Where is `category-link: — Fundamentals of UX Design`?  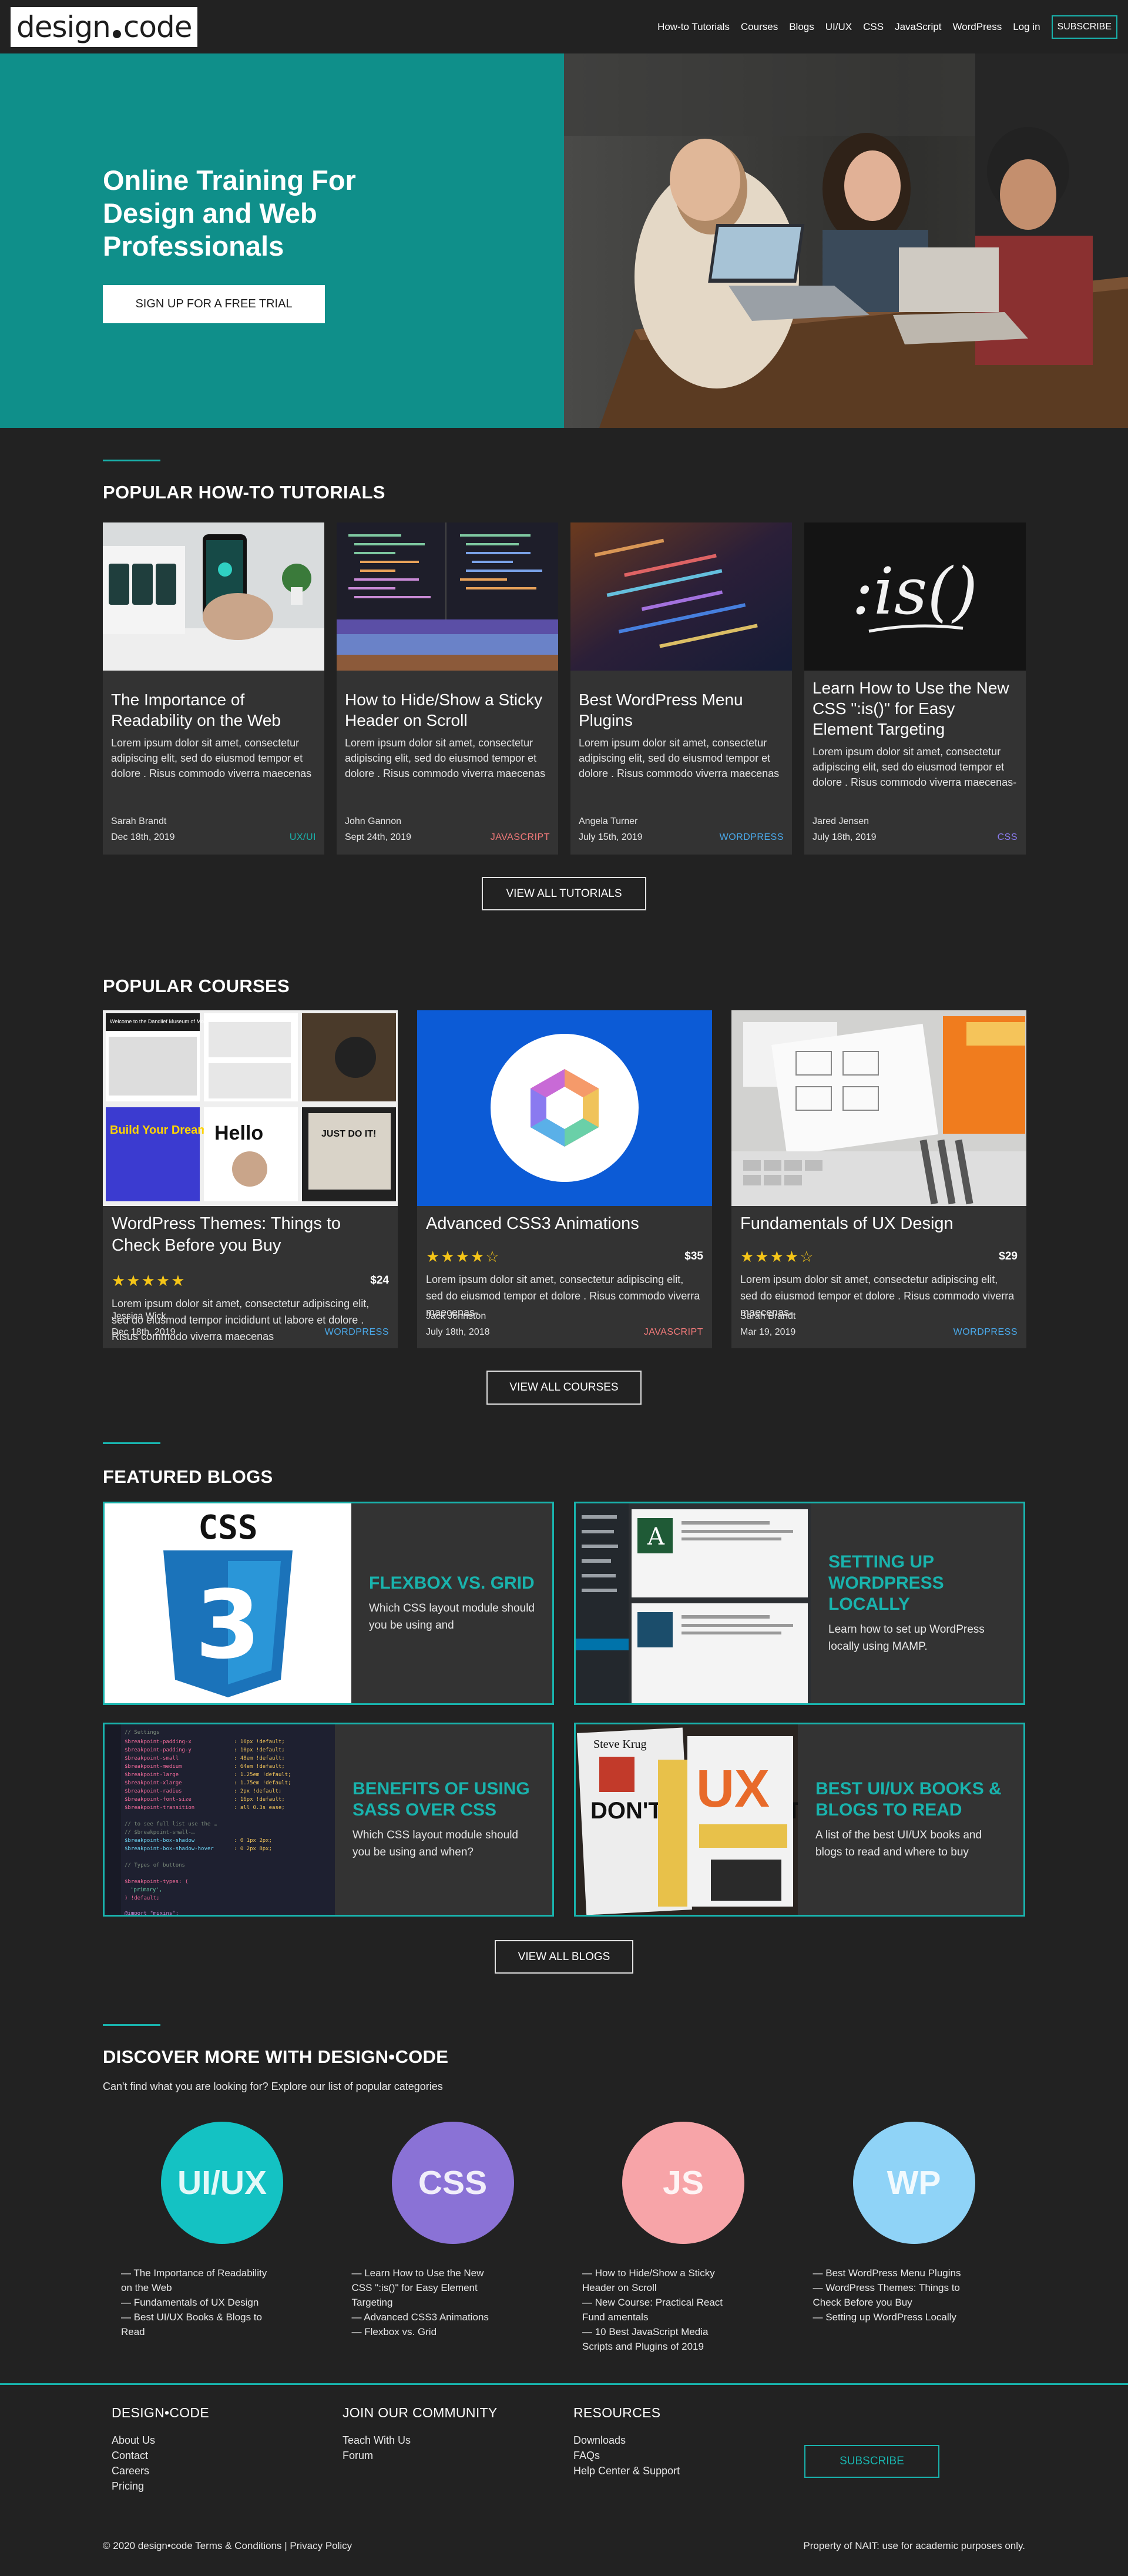
category-link: — Fundamentals of UX Design is located at coordinates (197, 2302).